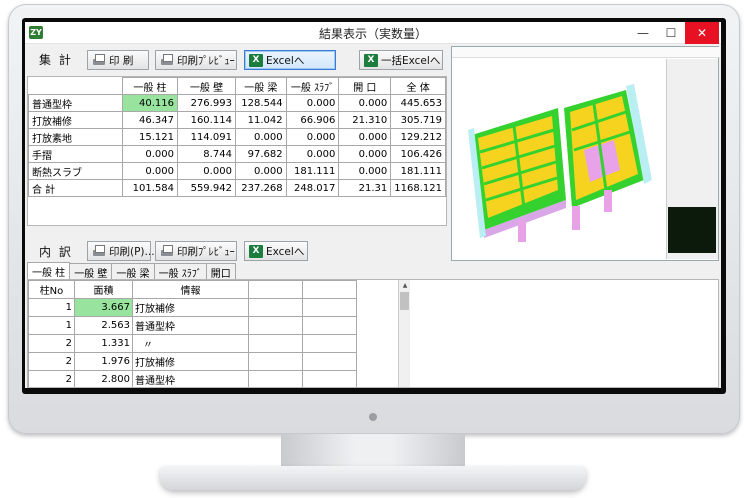 This screenshot has height=498, width=746. Describe the element at coordinates (49, 270) in the screenshot. I see `tab-column: 一般 柱` at that location.